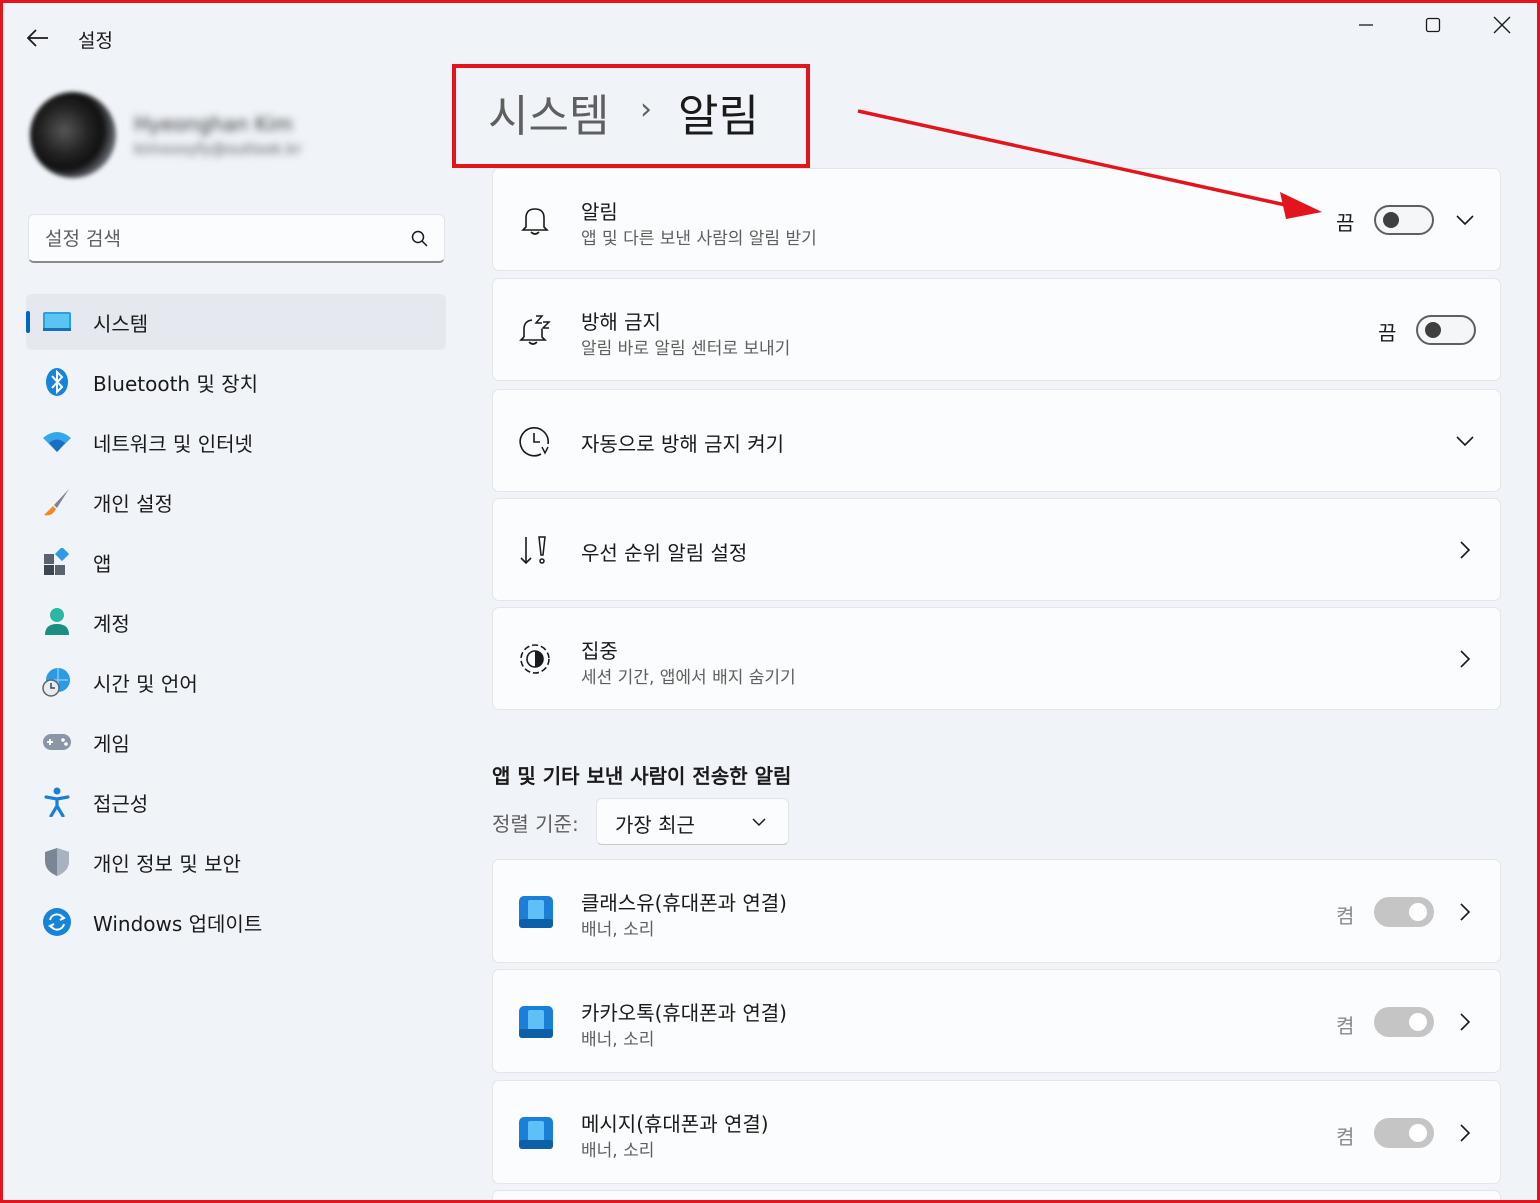 This screenshot has width=1540, height=1203. What do you see at coordinates (535, 441) in the screenshot?
I see `clock-icon` at bounding box center [535, 441].